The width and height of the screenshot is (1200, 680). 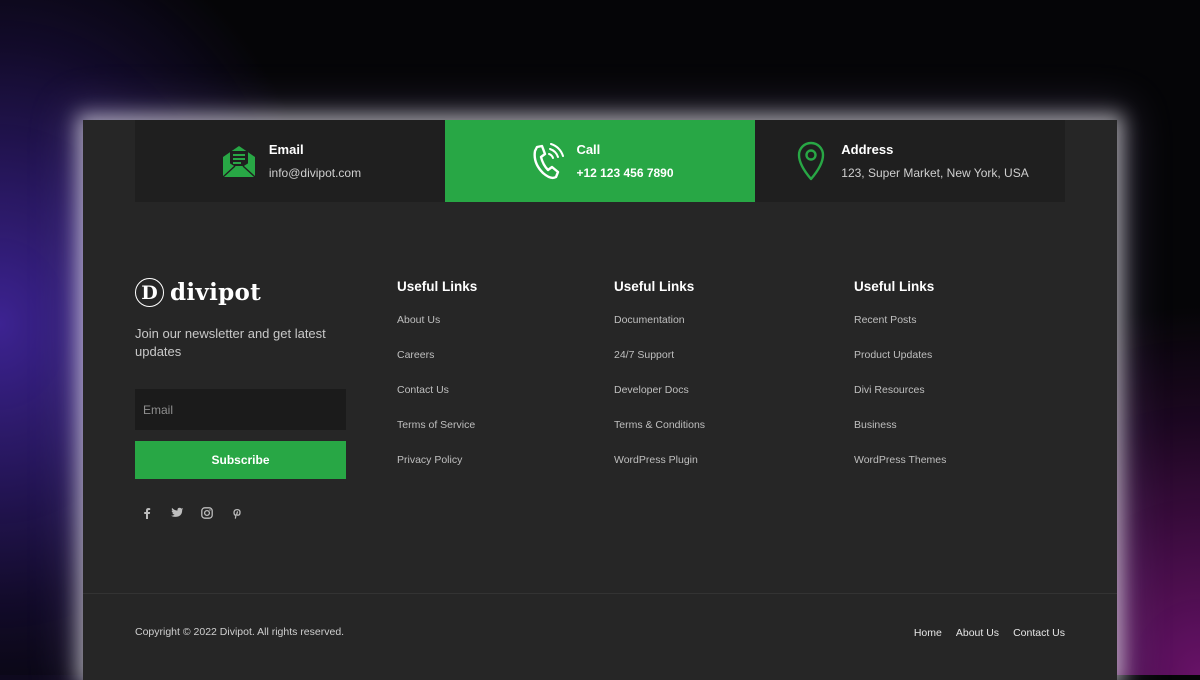 I want to click on logo-mark: D, so click(x=149, y=292).